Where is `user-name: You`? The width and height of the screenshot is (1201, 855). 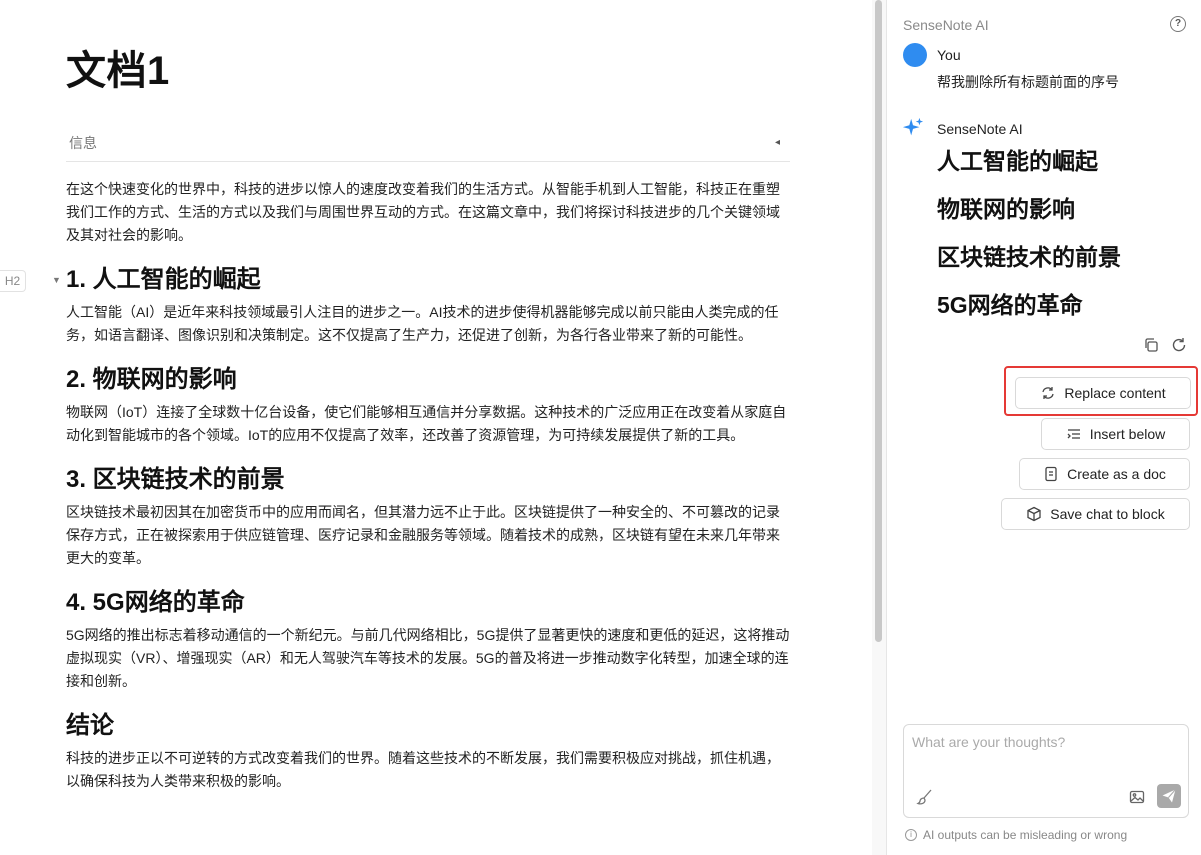 user-name: You is located at coordinates (949, 55).